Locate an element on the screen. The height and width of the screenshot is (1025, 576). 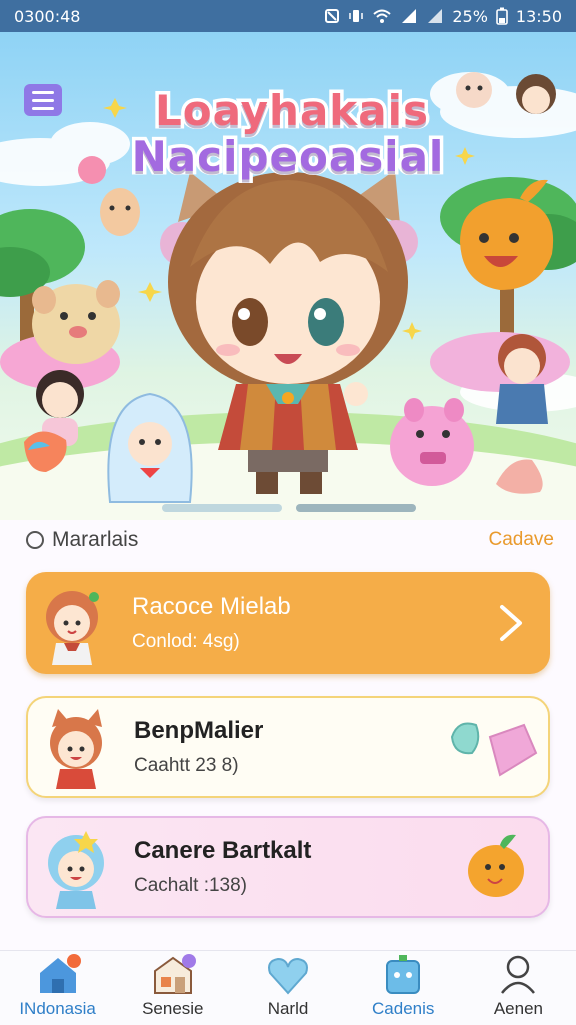
card-title: BenpMalier is located at coordinates (199, 730).